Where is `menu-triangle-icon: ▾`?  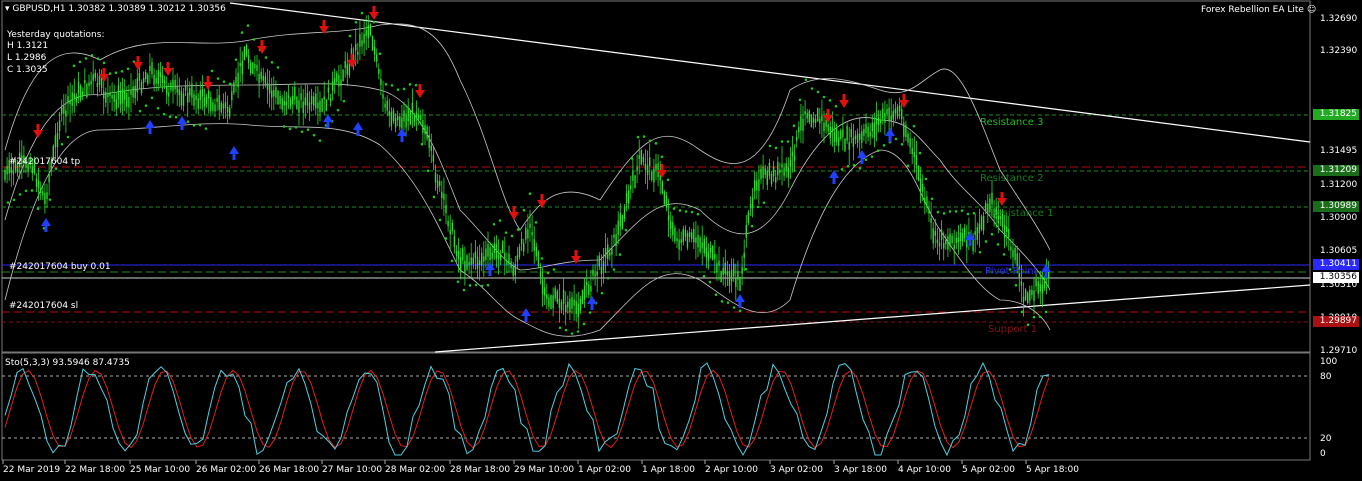
menu-triangle-icon: ▾ is located at coordinates (7, 9).